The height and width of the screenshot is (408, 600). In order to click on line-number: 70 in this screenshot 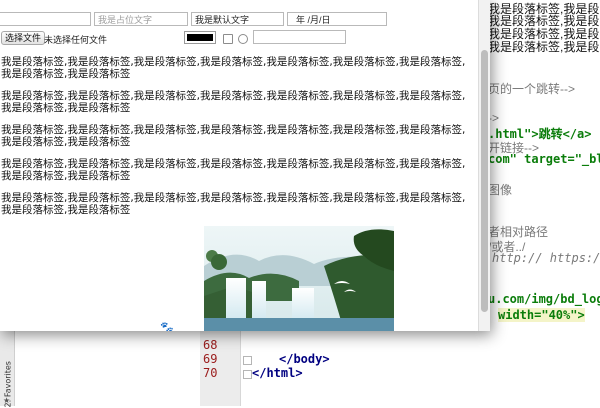, I will do `click(210, 373)`.